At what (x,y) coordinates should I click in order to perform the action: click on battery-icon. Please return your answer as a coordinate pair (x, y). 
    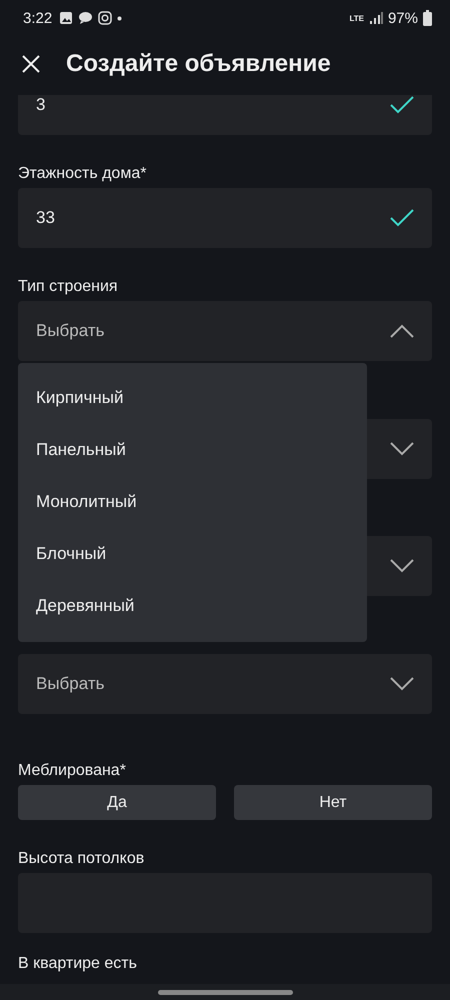
    Looking at the image, I should click on (427, 18).